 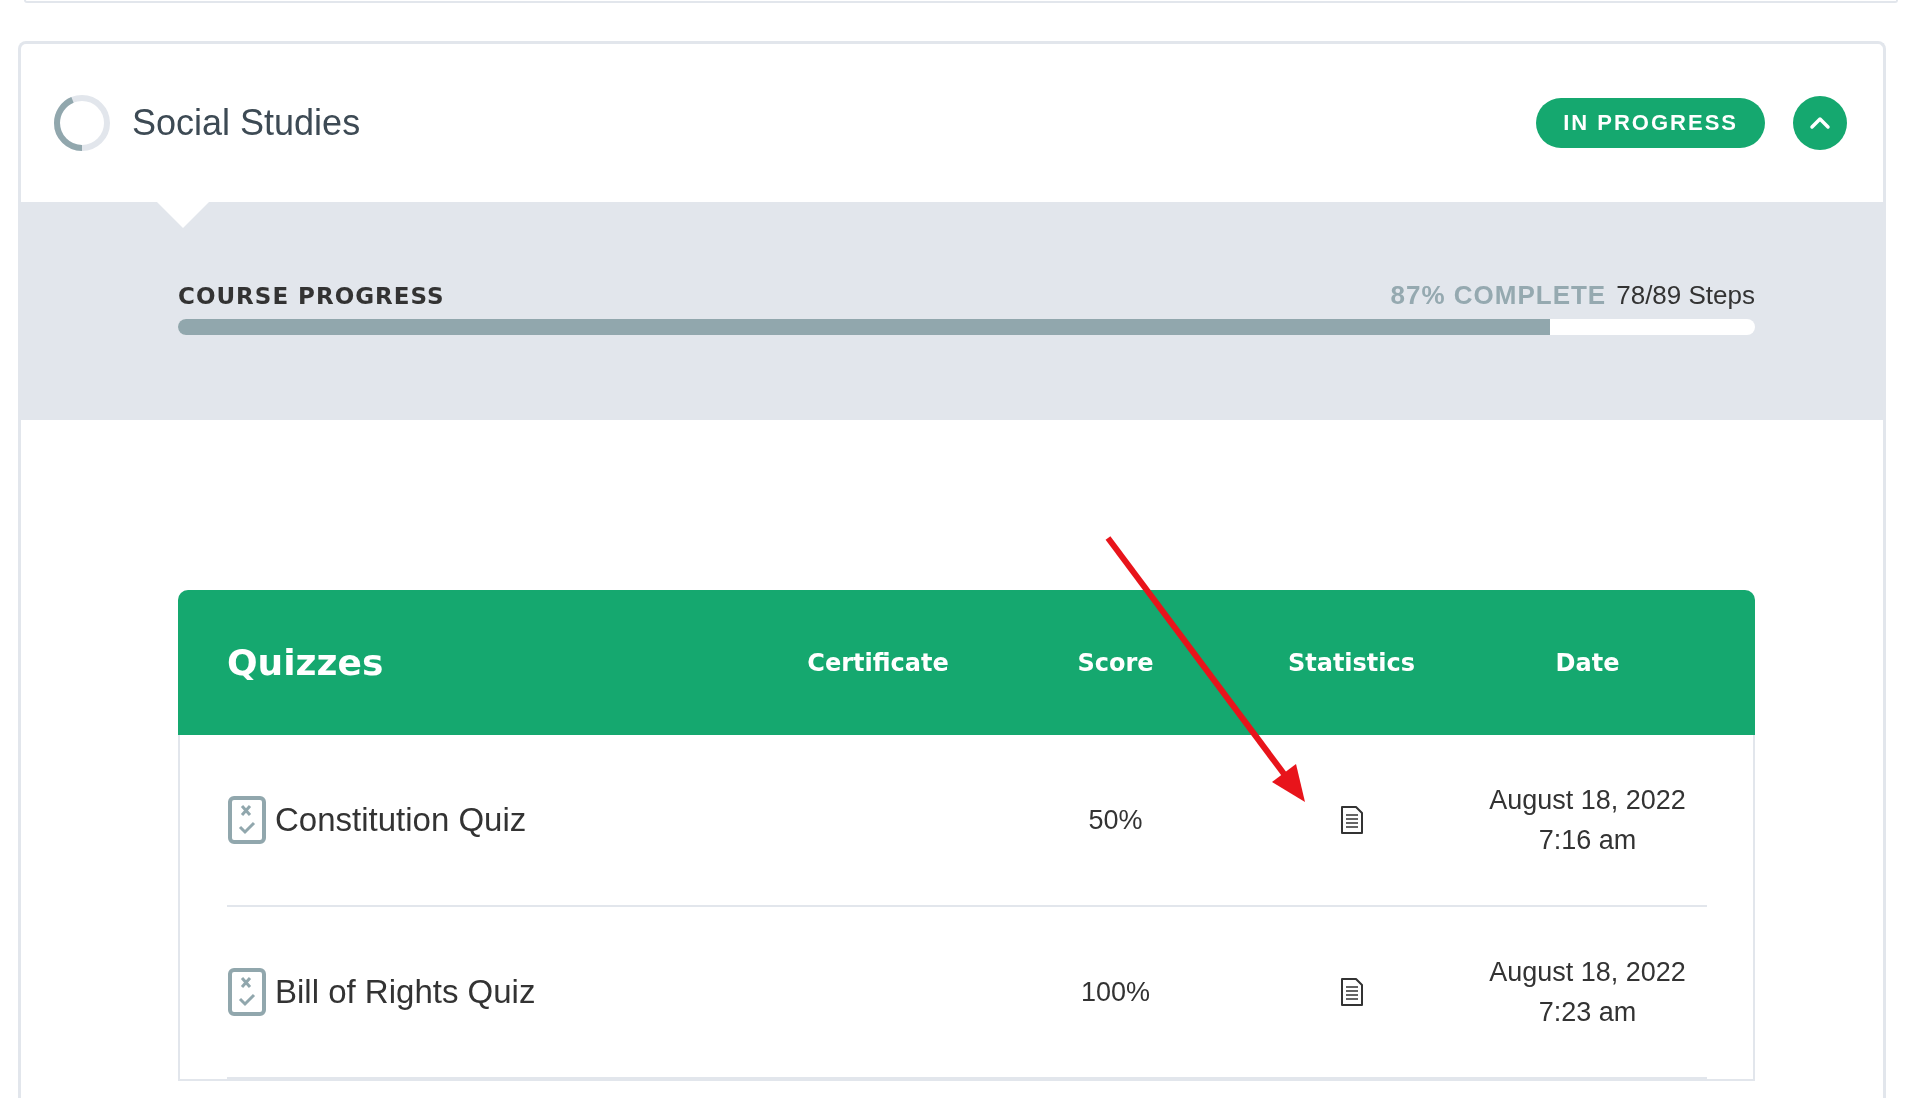 I want to click on step-count: 78/89 Steps, so click(x=1685, y=295).